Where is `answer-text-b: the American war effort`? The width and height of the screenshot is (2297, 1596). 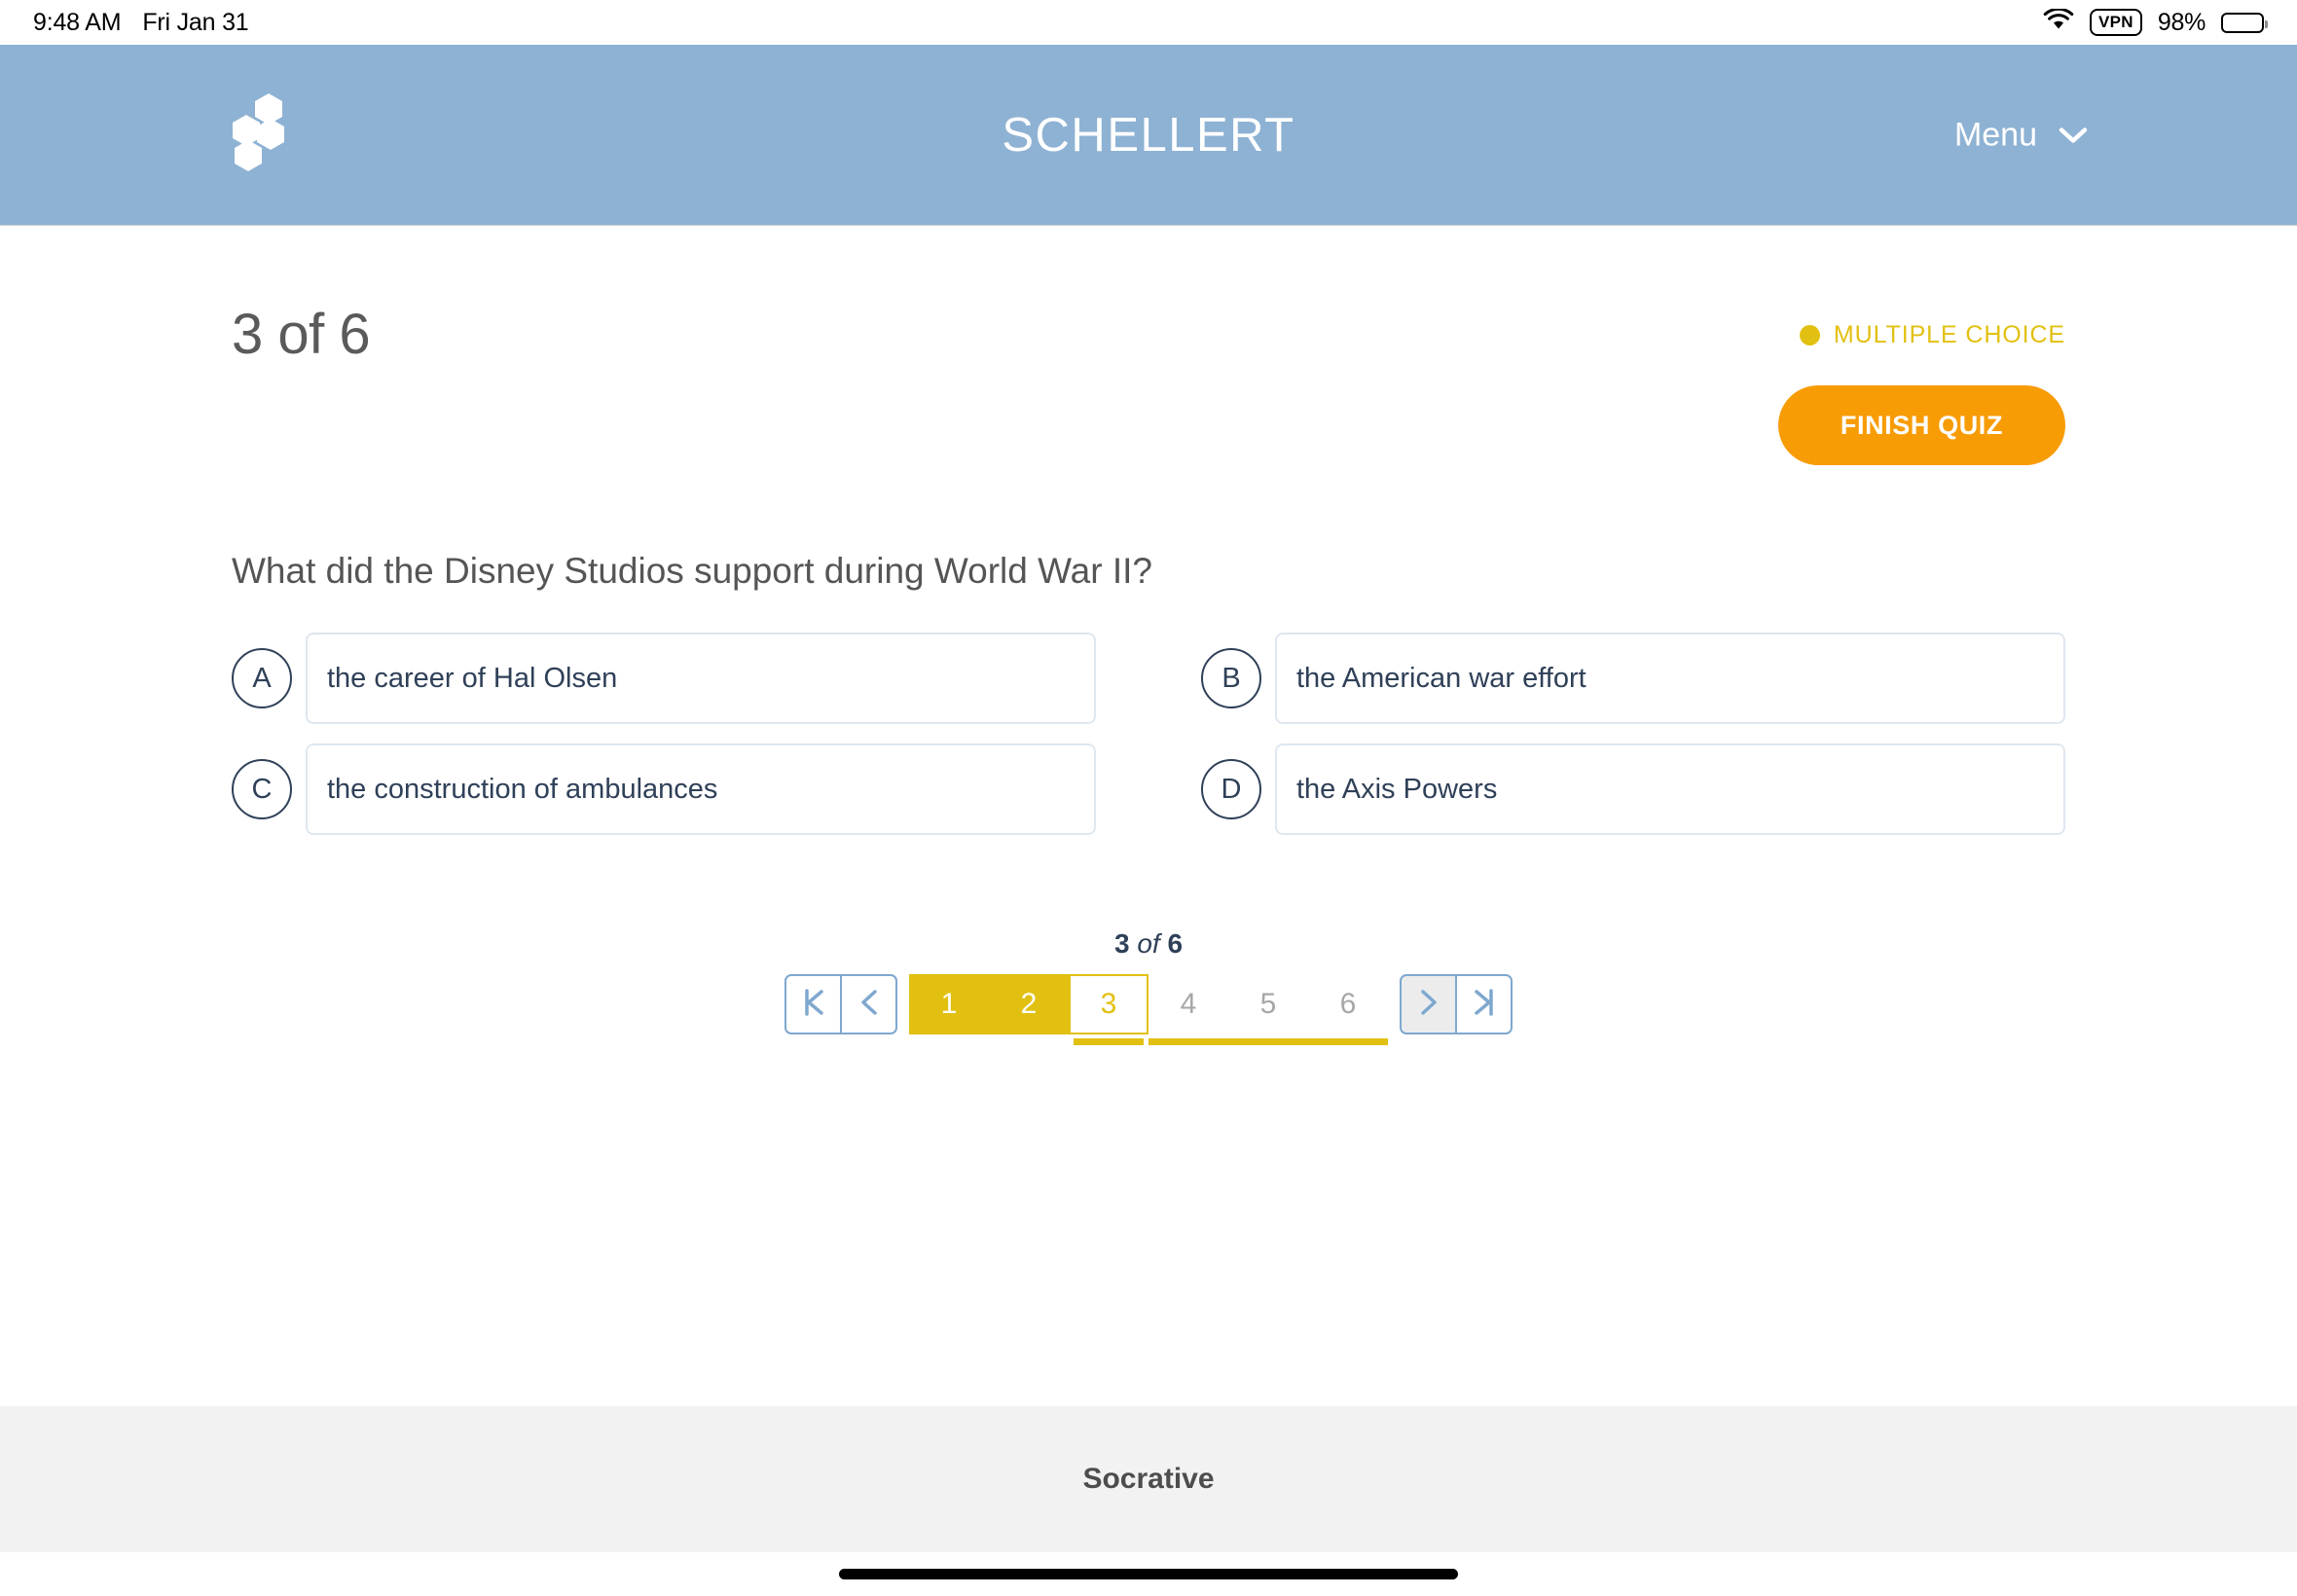
answer-text-b: the American war effort is located at coordinates (1670, 679).